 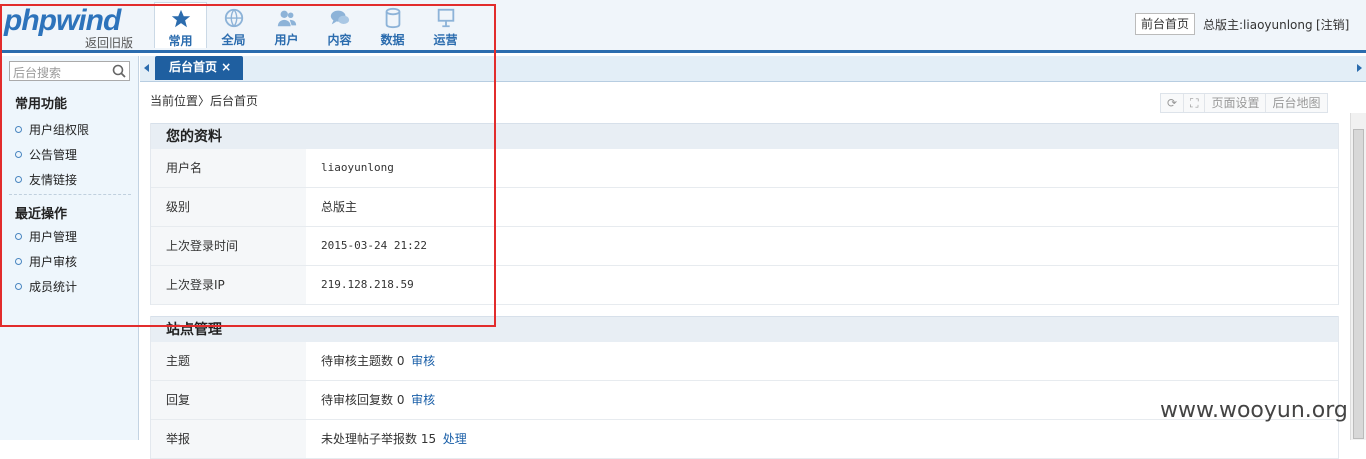 I want to click on logout-link: [注销], so click(x=1332, y=24).